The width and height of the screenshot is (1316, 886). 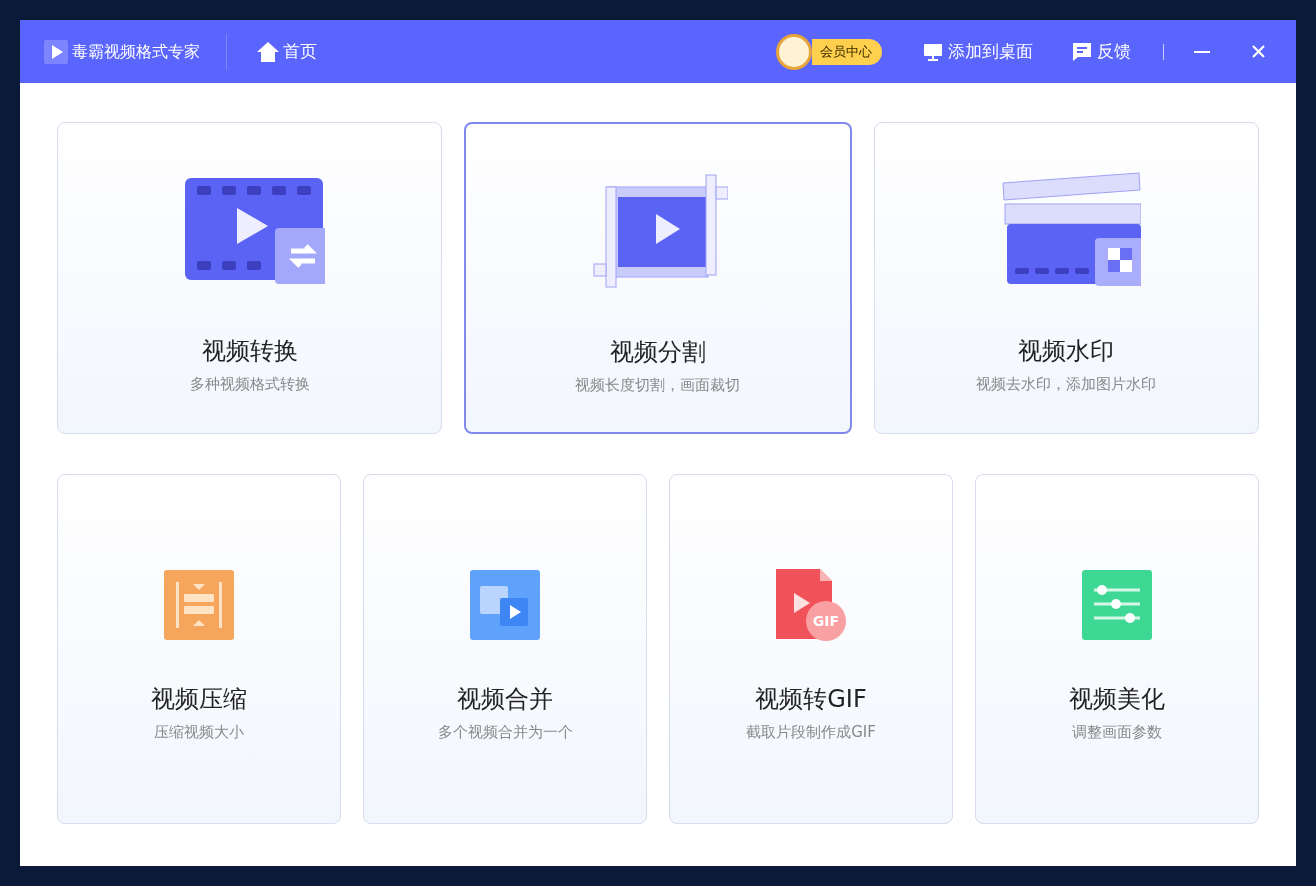 I want to click on home-button: 首页, so click(x=287, y=51).